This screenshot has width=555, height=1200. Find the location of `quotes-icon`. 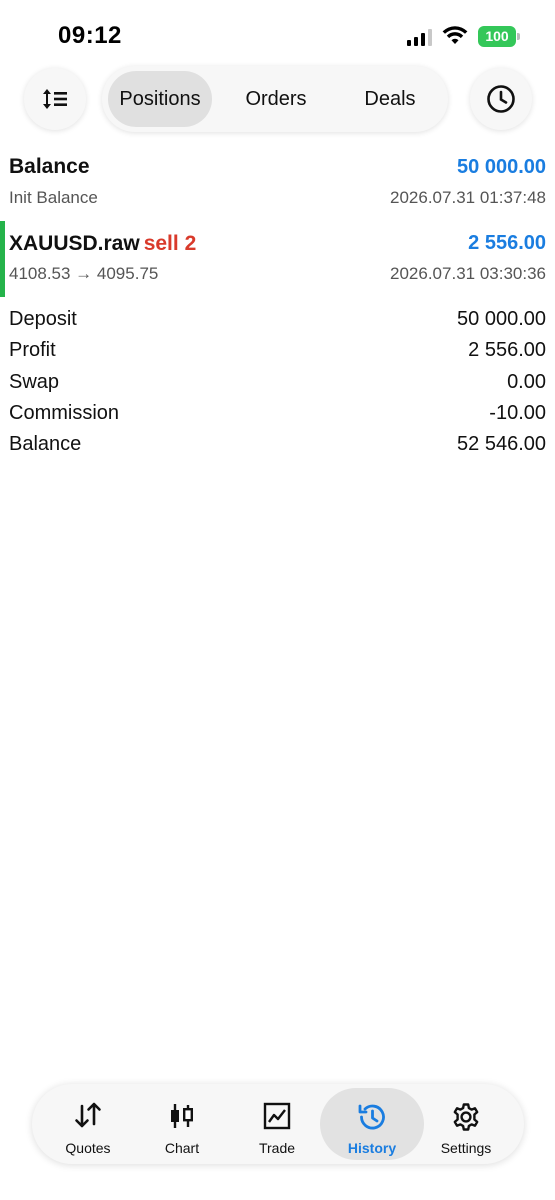

quotes-icon is located at coordinates (88, 1115).